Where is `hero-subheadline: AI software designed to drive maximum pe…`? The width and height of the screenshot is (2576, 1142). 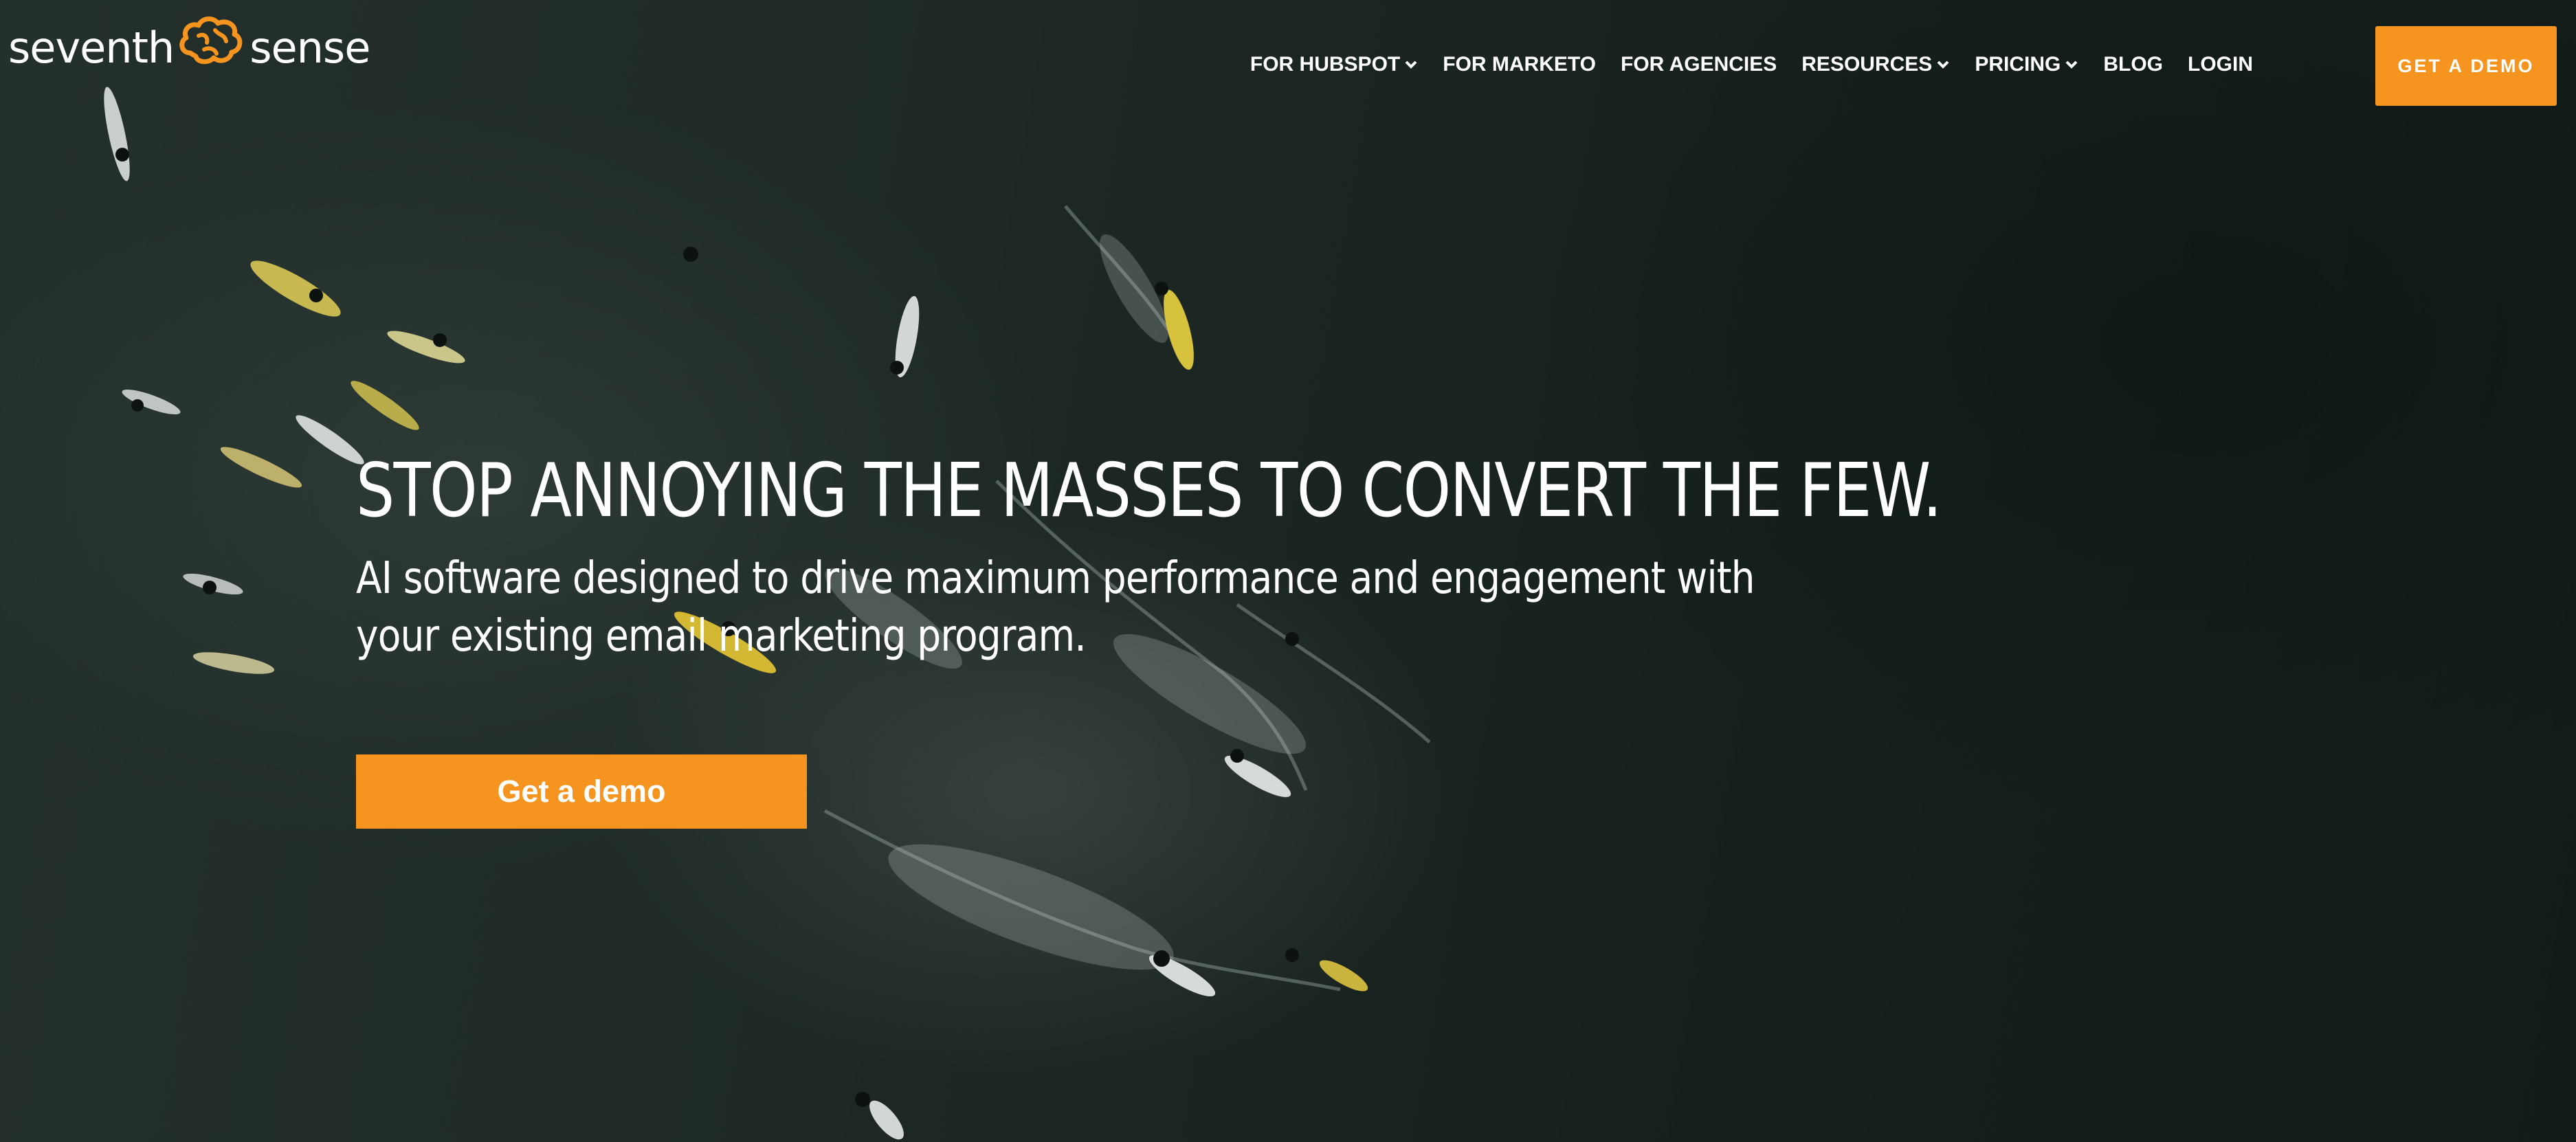 hero-subheadline: AI software designed to drive maximum pe… is located at coordinates (1055, 607).